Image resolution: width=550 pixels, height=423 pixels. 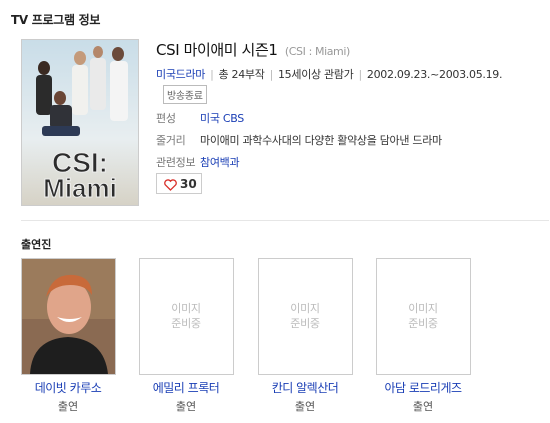 I want to click on channel-label: 편성, so click(x=166, y=118).